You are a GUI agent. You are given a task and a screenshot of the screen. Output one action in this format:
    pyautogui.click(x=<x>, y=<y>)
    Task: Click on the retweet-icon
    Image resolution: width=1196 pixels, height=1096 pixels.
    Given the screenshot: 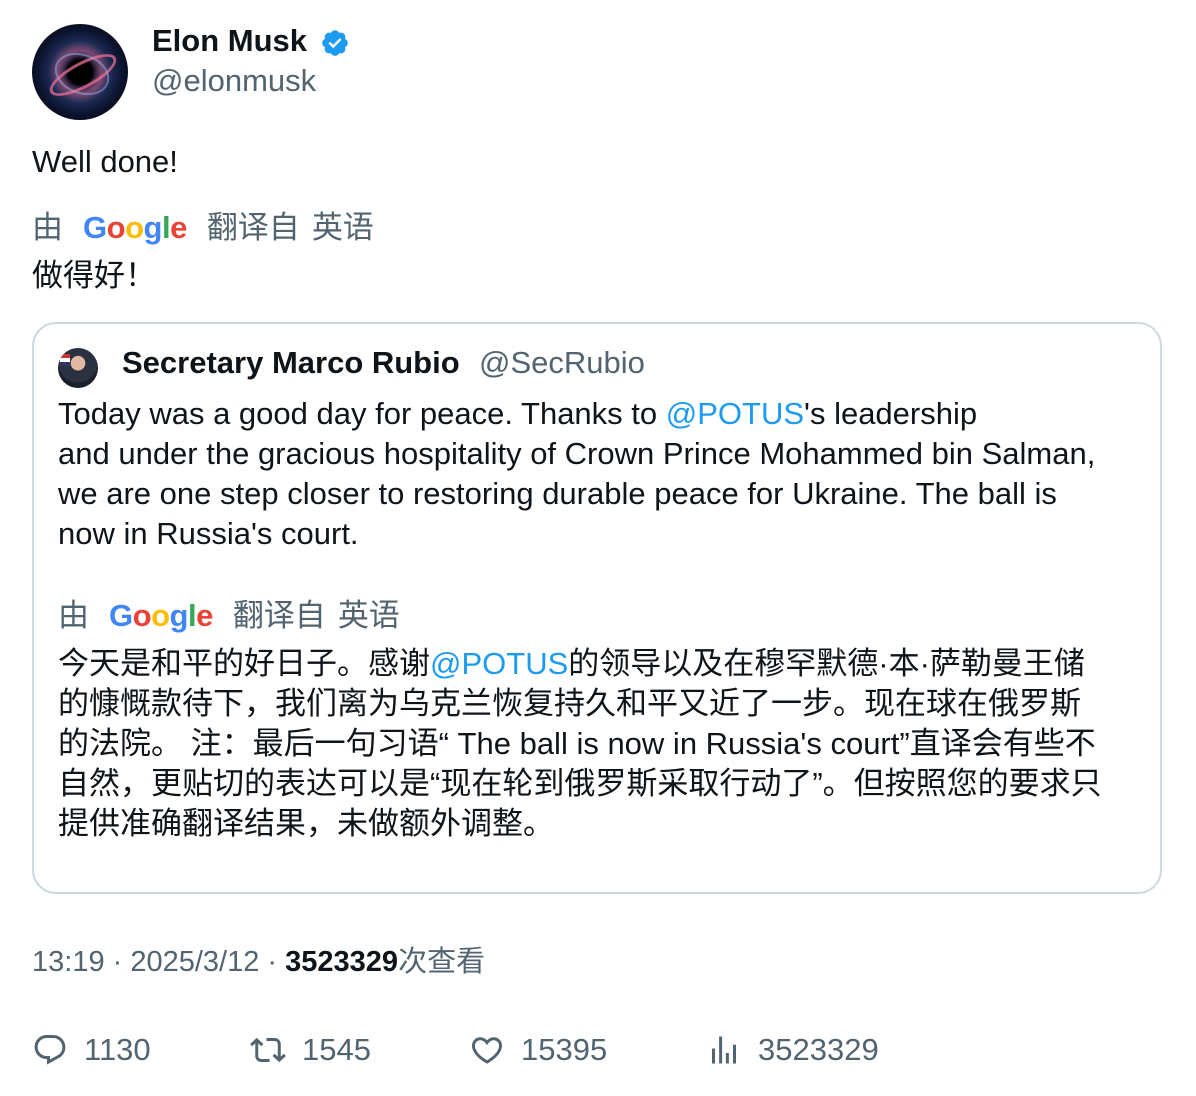 What is the action you would take?
    pyautogui.click(x=268, y=1050)
    